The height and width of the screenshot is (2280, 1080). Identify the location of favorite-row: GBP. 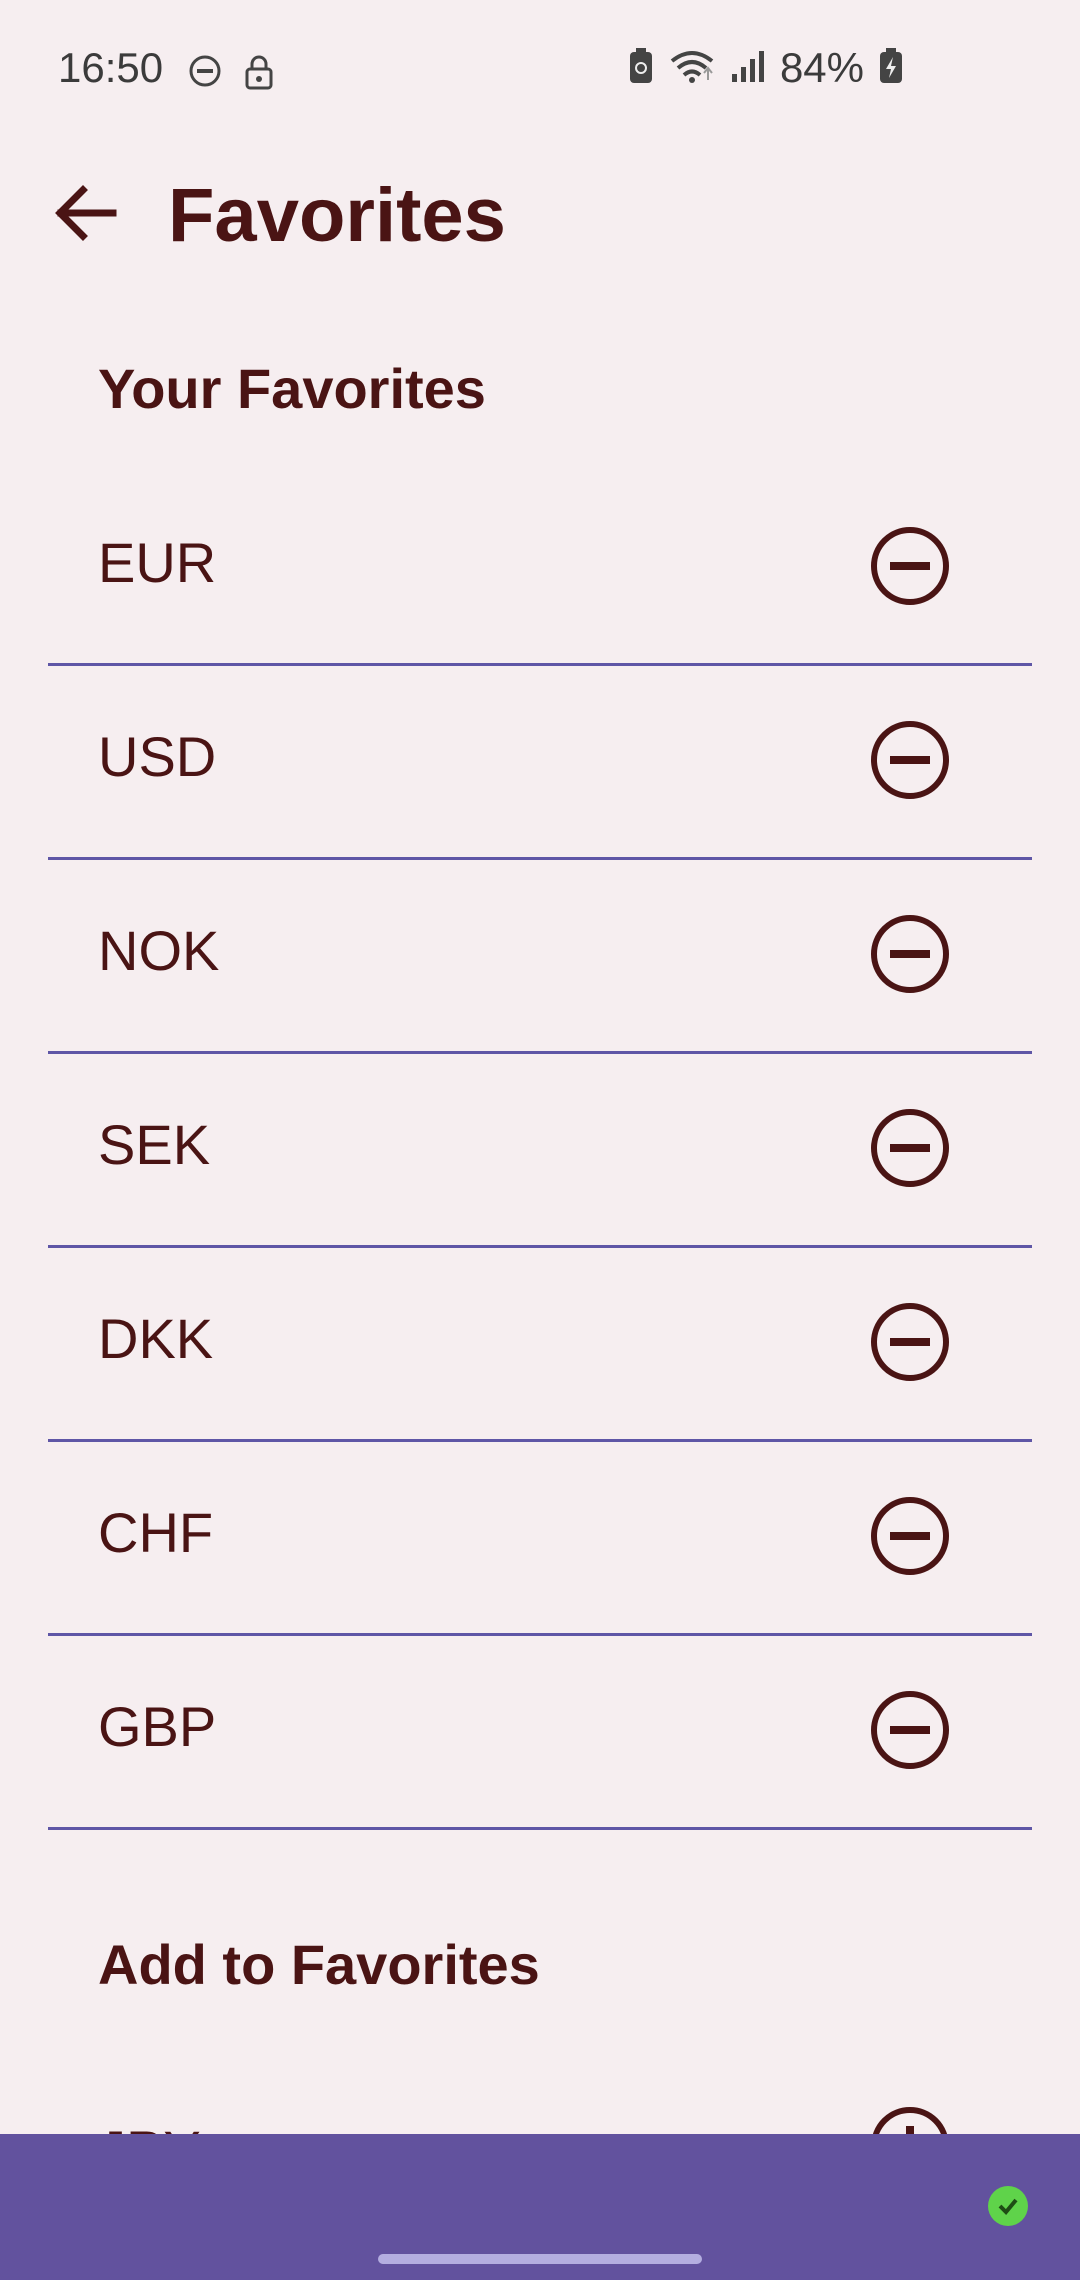
(540, 1733).